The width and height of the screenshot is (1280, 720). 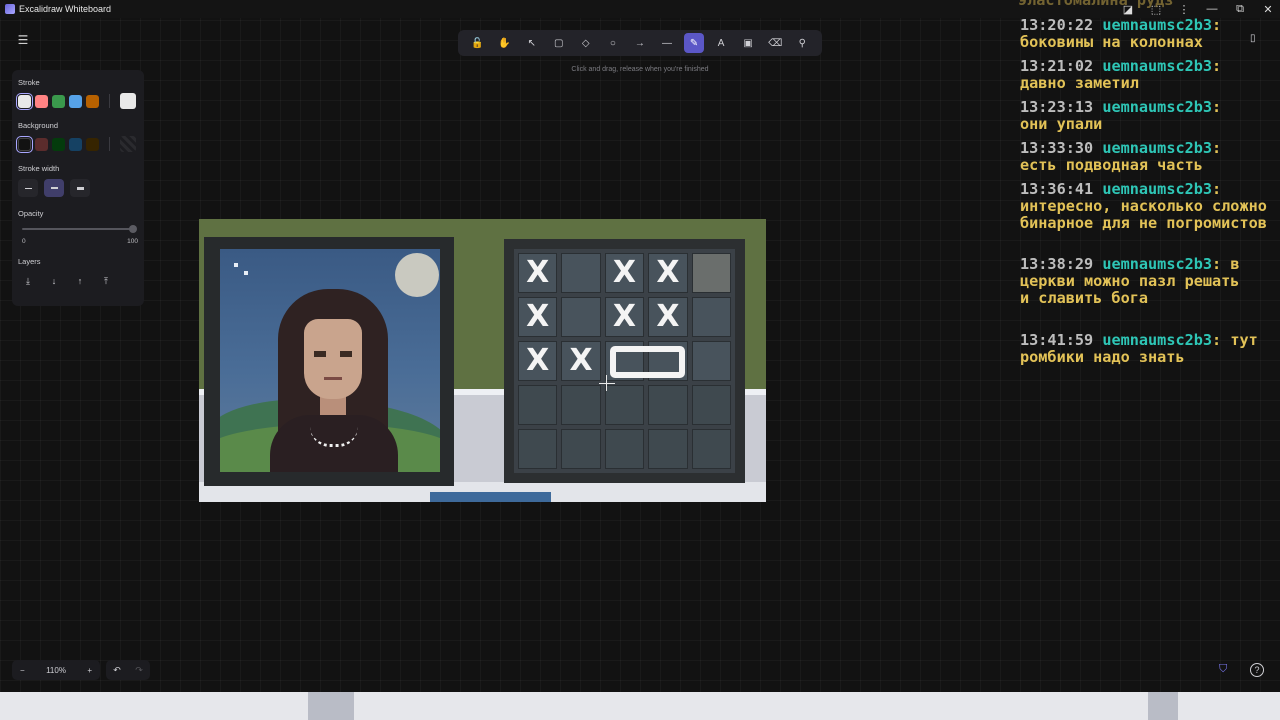 I want to click on excalidraw-logo-icon, so click(x=10, y=9).